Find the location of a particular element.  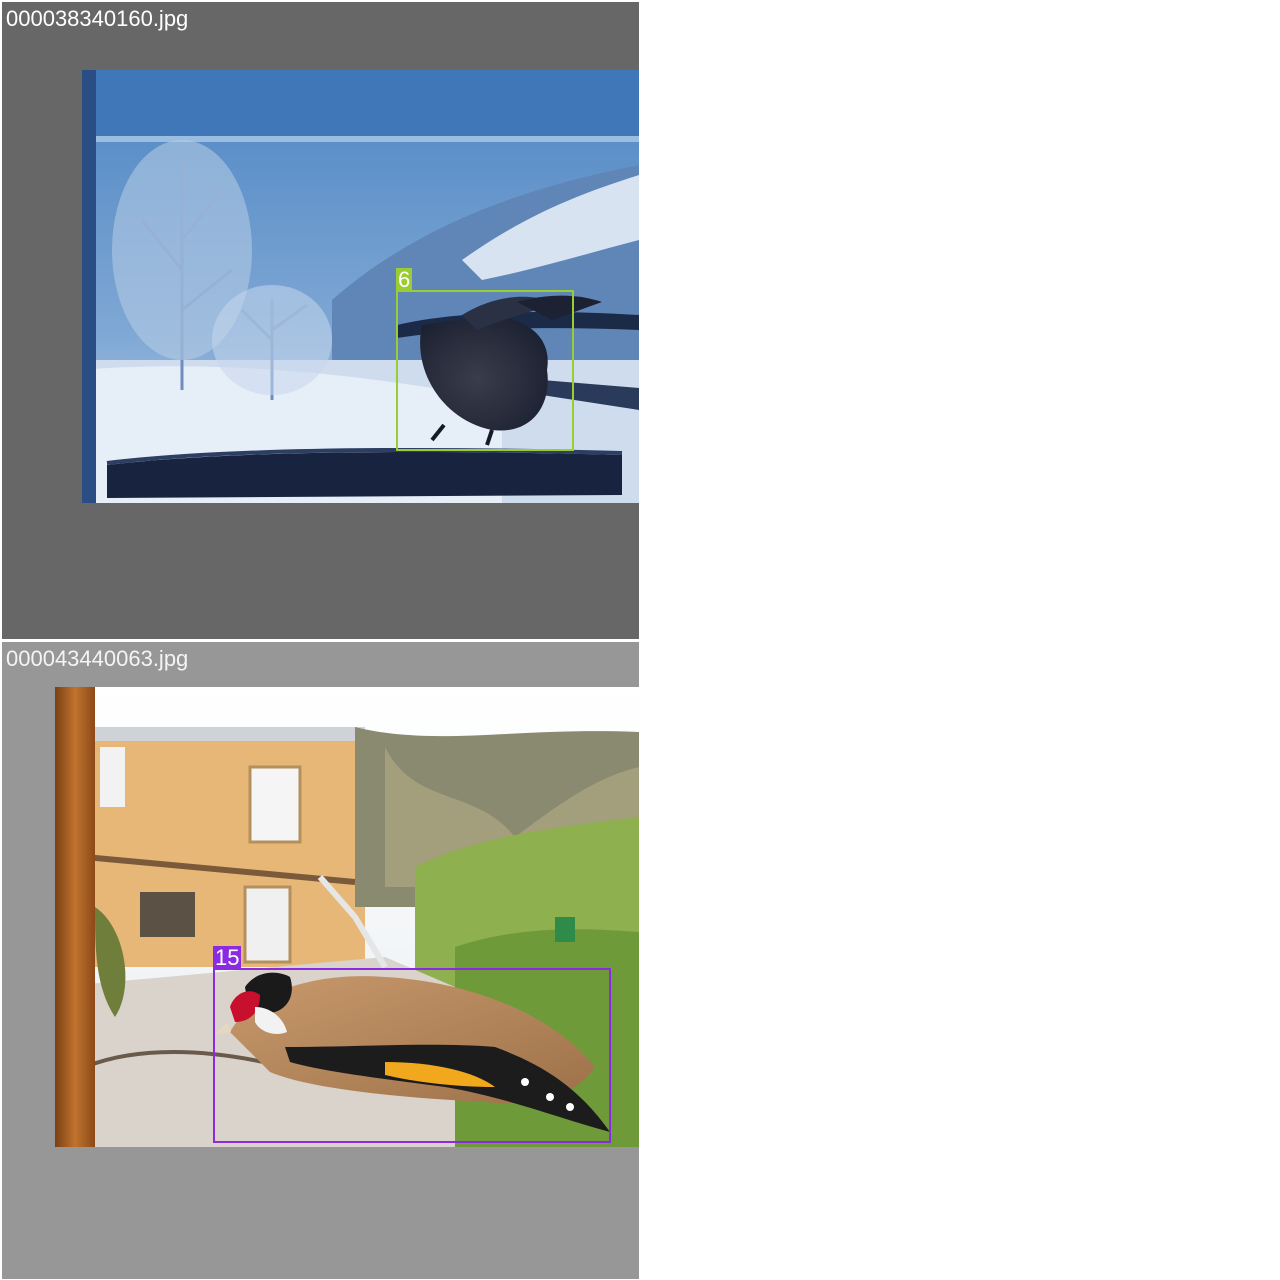

detection-class-label: 6 is located at coordinates (404, 279).